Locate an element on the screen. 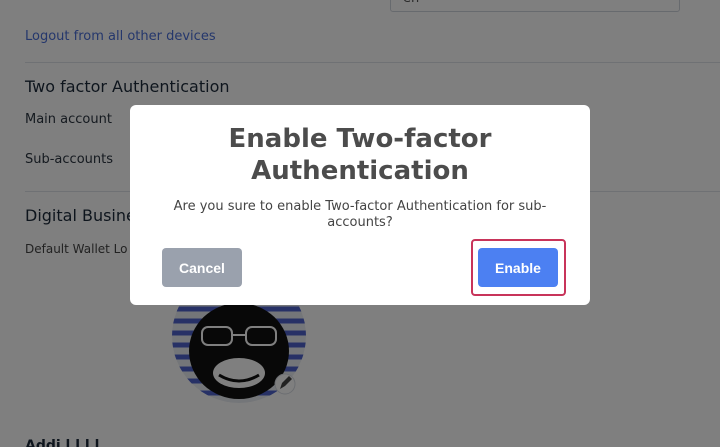 The image size is (720, 447). dialog-title: Enable Two-factor Authentication is located at coordinates (360, 155).